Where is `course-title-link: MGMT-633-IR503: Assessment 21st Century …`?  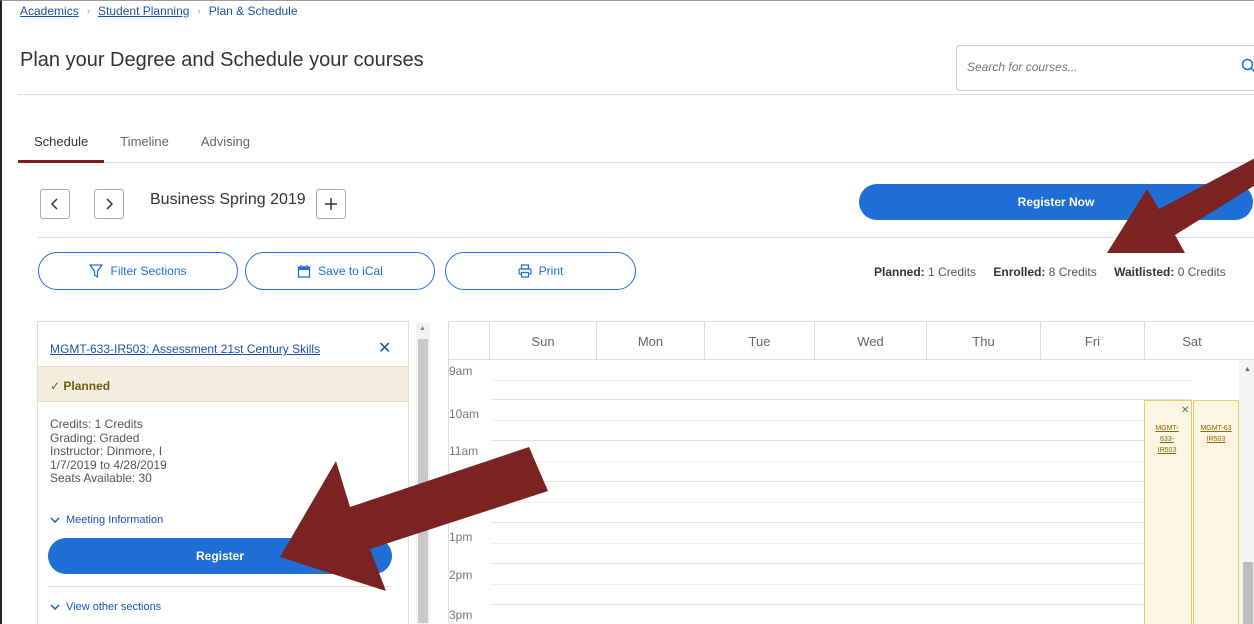 course-title-link: MGMT-633-IR503: Assessment 21st Century … is located at coordinates (185, 349).